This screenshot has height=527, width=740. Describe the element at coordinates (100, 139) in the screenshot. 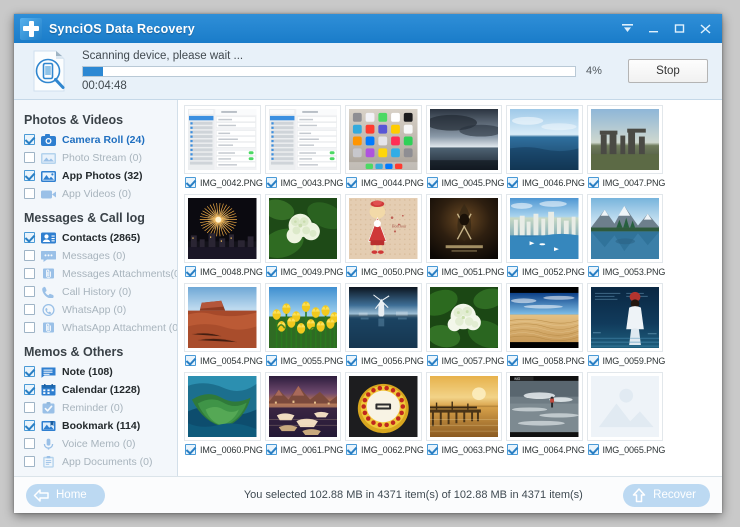

I see `sidebar-item-camera-roll: Camera Roll (24)` at that location.